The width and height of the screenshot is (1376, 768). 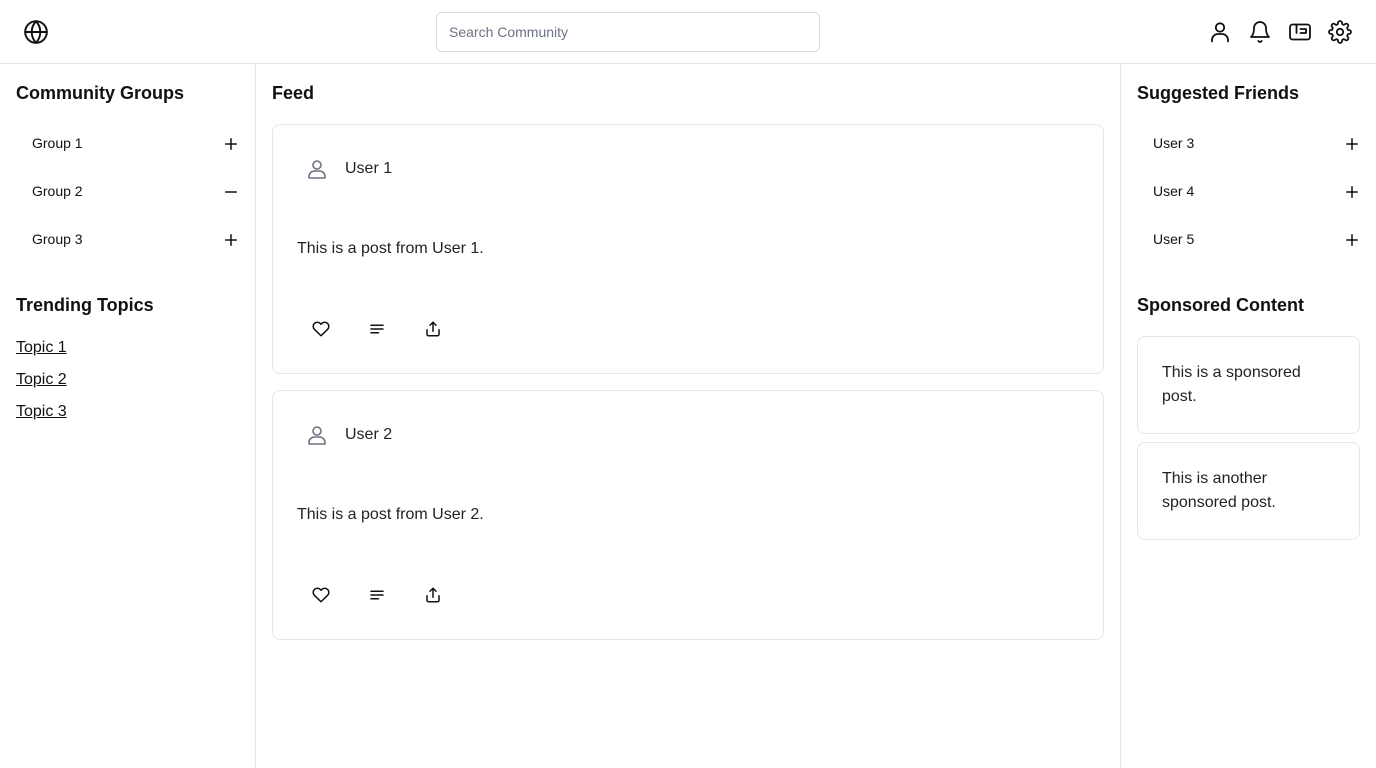 What do you see at coordinates (1220, 305) in the screenshot?
I see `sponsored-content-title: Sponsored Content` at bounding box center [1220, 305].